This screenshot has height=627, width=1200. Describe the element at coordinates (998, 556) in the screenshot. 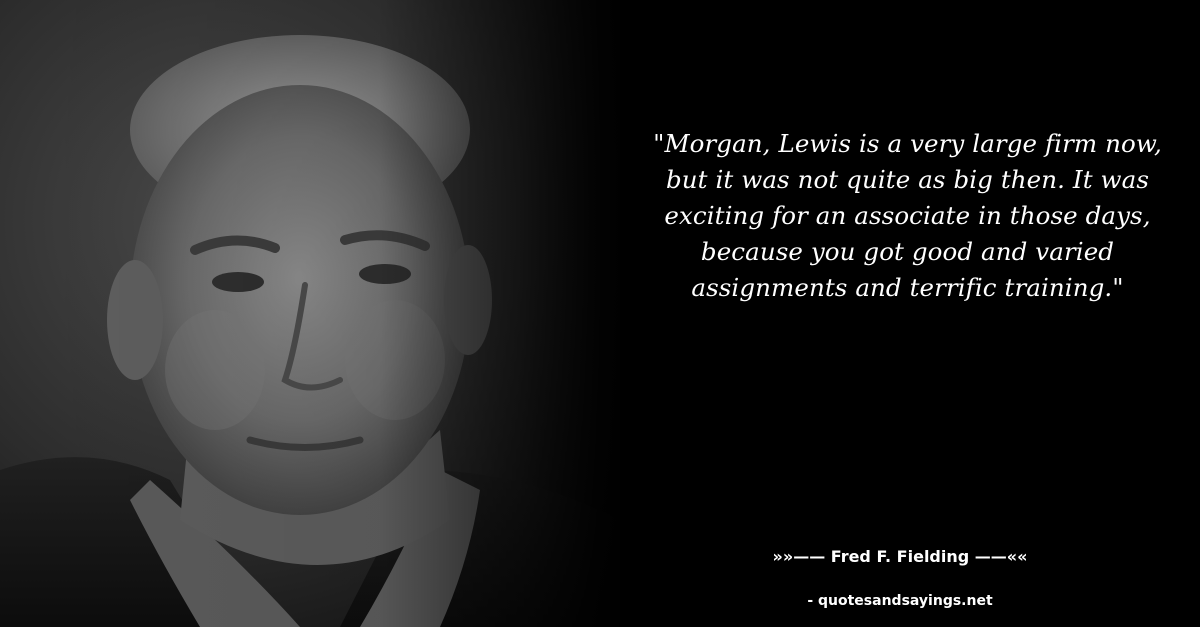

I see `author-suffix: ——««` at that location.